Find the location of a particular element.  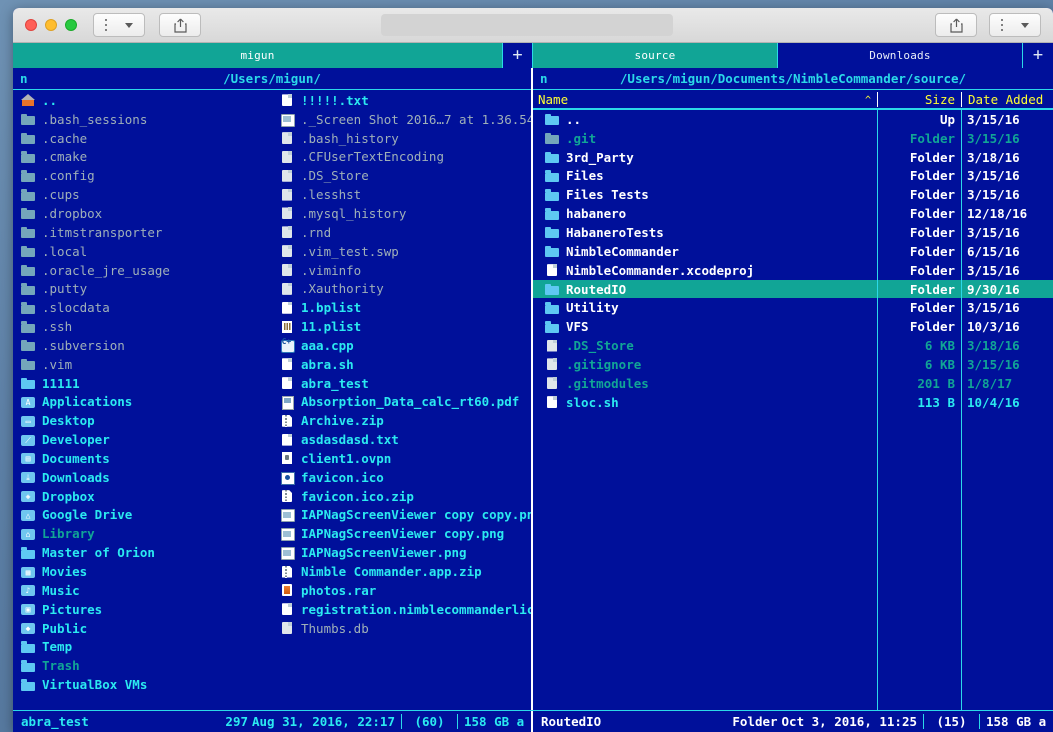

table-row: sloc.sh 113 B 10/4/16 is located at coordinates (793, 402).